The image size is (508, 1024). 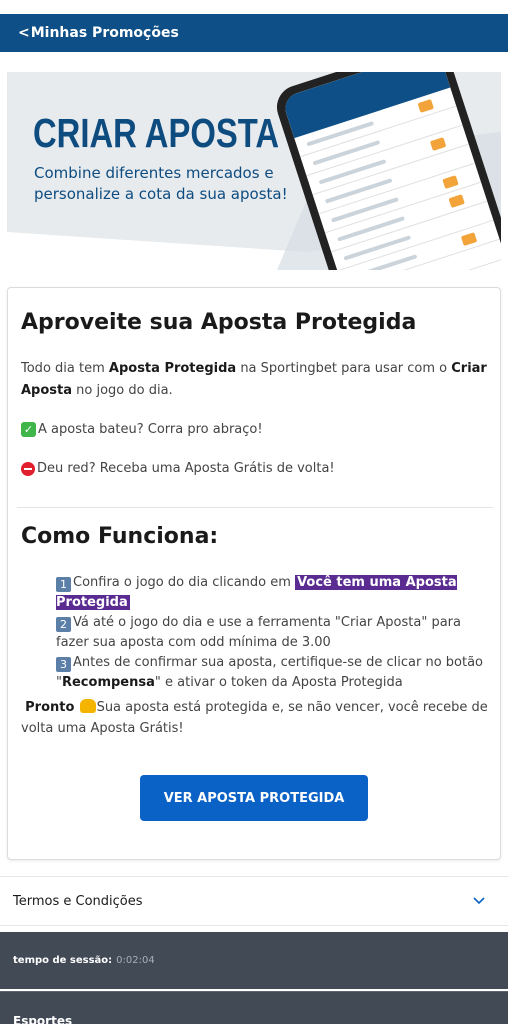 What do you see at coordinates (63, 960) in the screenshot?
I see `session-label: tempo de sessão:` at bounding box center [63, 960].